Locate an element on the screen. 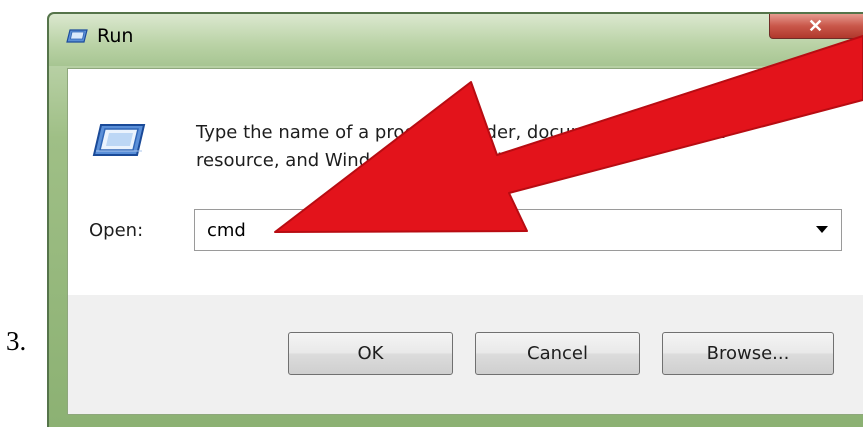  chevron-down-icon is located at coordinates (822, 230).